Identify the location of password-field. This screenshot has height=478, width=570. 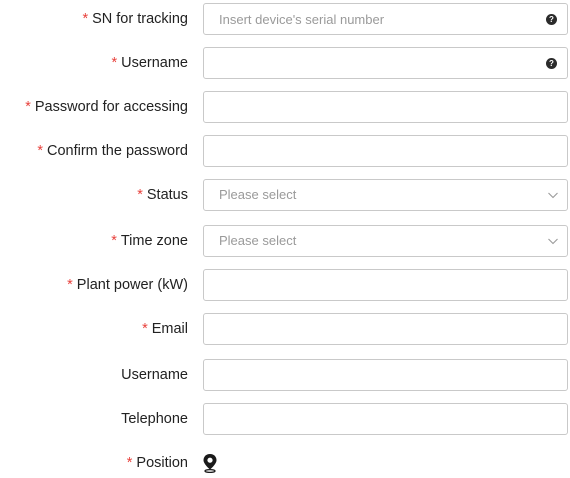
(385, 107).